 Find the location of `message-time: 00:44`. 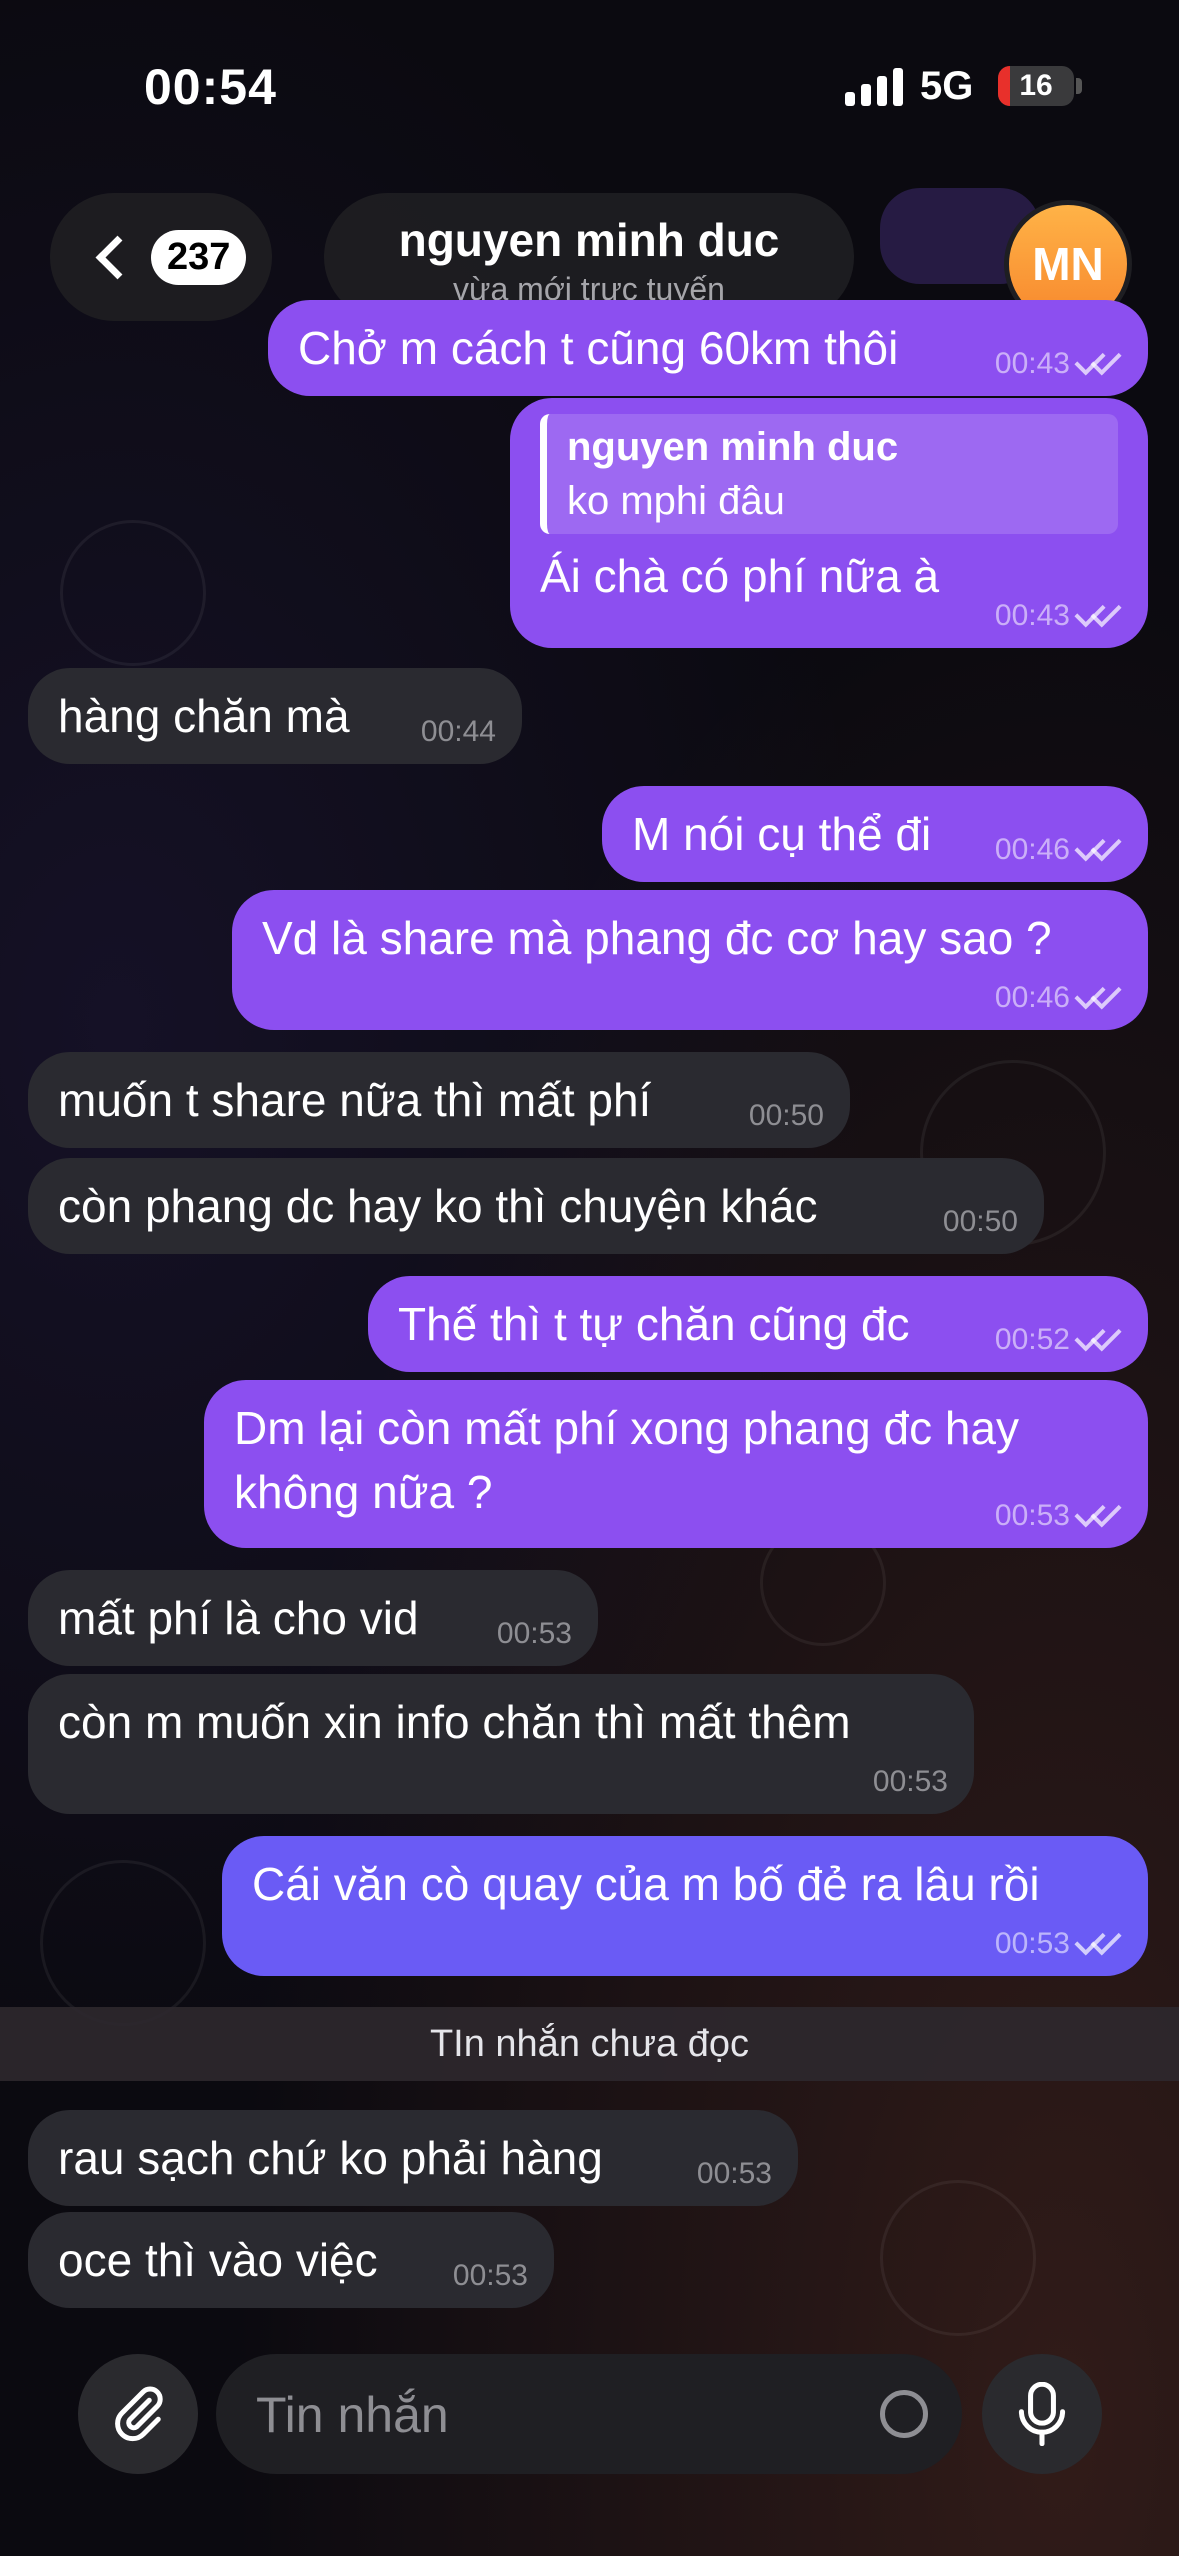

message-time: 00:44 is located at coordinates (458, 731).